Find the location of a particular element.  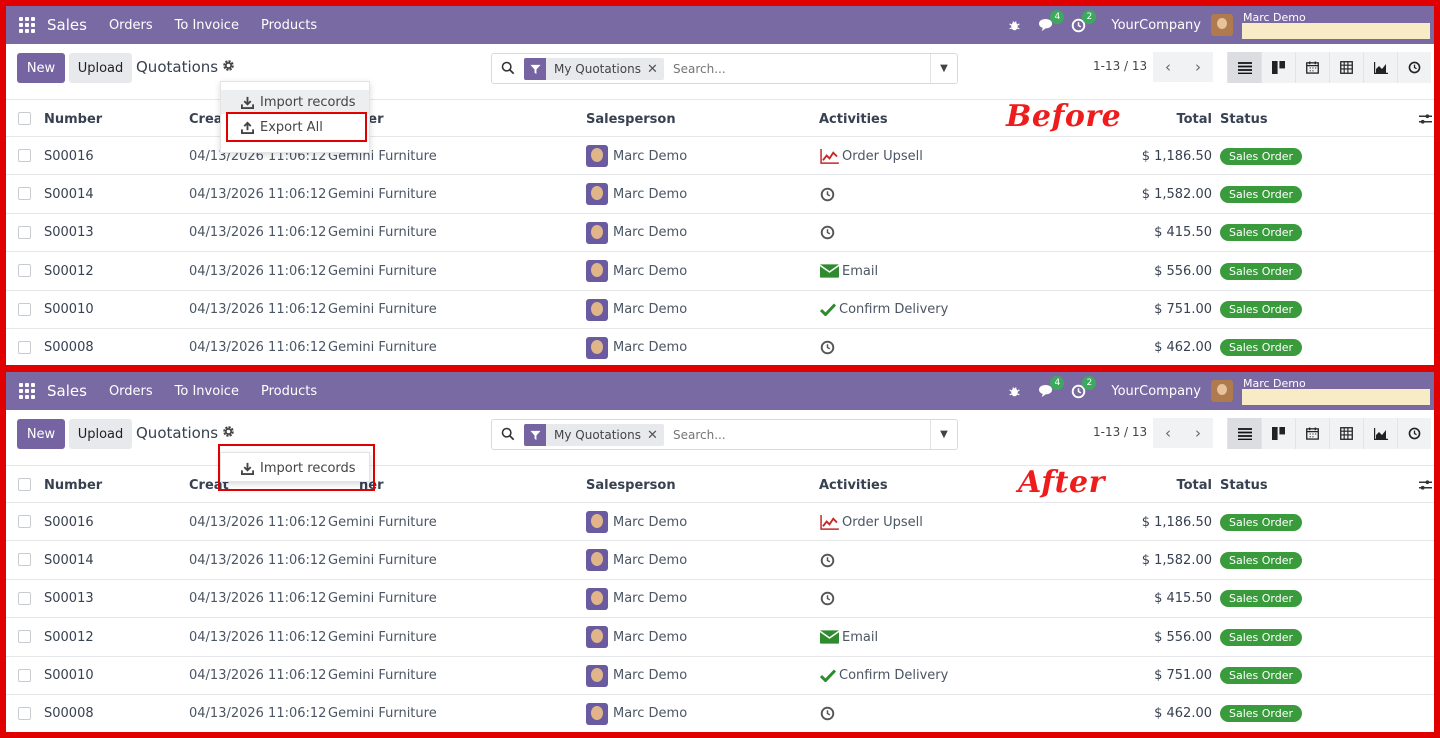

activities-clock-icon: 2 is located at coordinates (1083, 22).